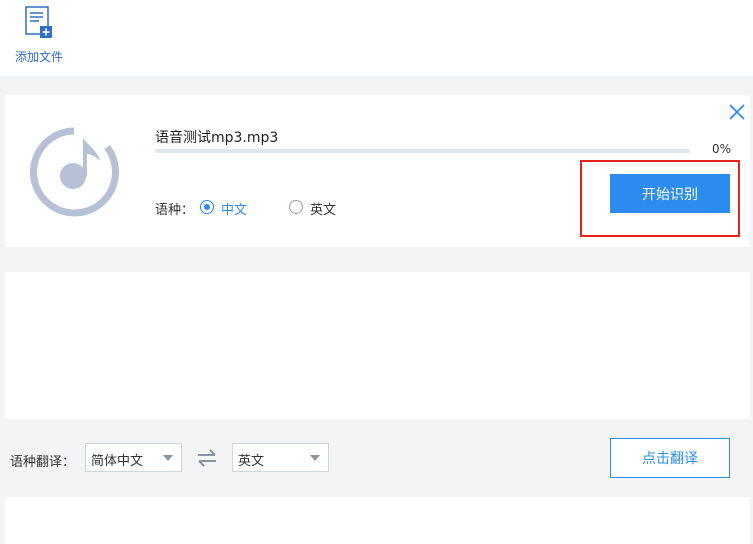 This screenshot has height=544, width=753. What do you see at coordinates (175, 210) in the screenshot?
I see `language-label: 语种：` at bounding box center [175, 210].